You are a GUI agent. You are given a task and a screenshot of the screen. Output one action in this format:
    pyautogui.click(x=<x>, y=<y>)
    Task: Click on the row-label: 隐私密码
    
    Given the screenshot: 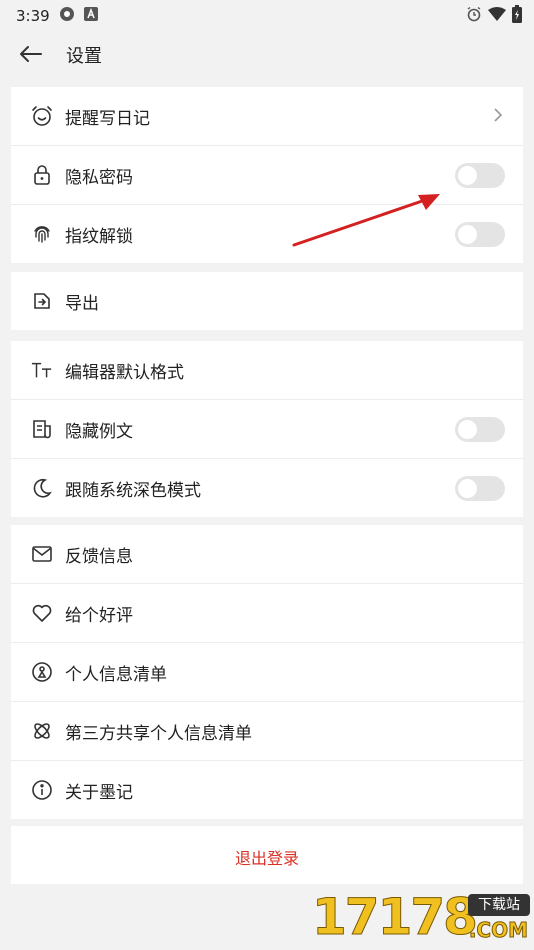 What is the action you would take?
    pyautogui.click(x=99, y=178)
    